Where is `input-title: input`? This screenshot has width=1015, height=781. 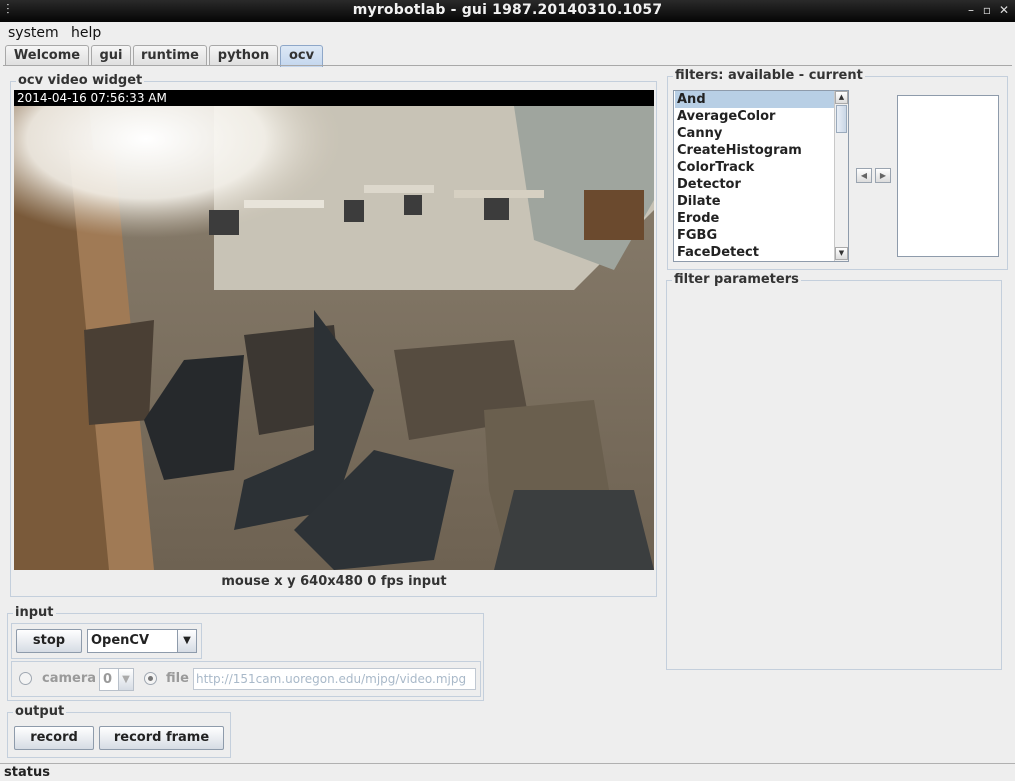
input-title: input is located at coordinates (34, 613).